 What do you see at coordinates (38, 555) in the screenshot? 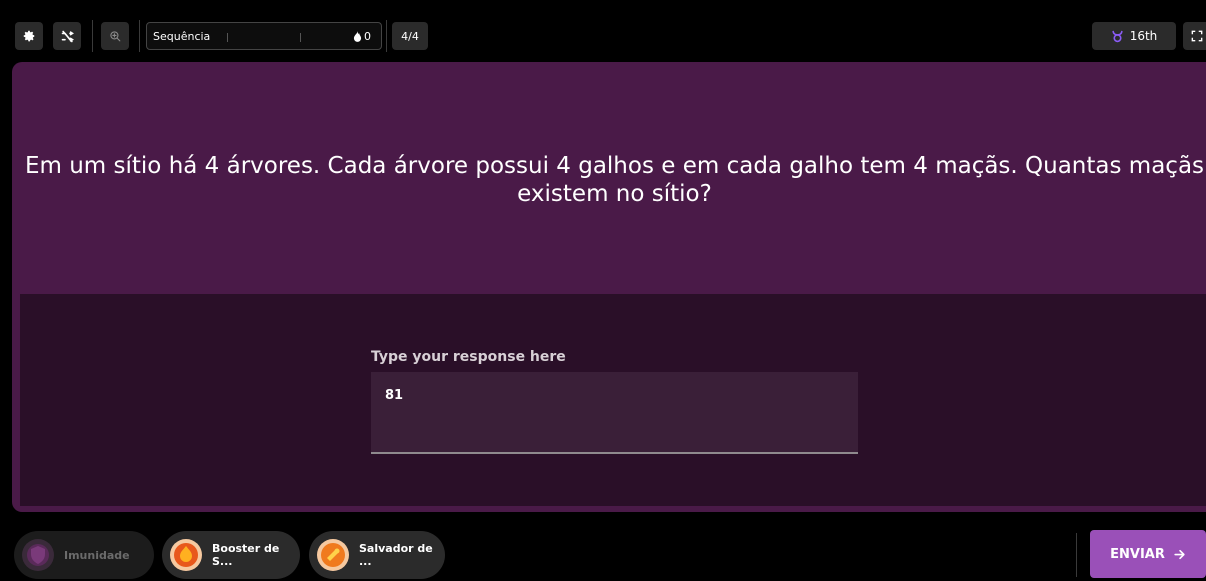
I see `shield-powerup-icon` at bounding box center [38, 555].